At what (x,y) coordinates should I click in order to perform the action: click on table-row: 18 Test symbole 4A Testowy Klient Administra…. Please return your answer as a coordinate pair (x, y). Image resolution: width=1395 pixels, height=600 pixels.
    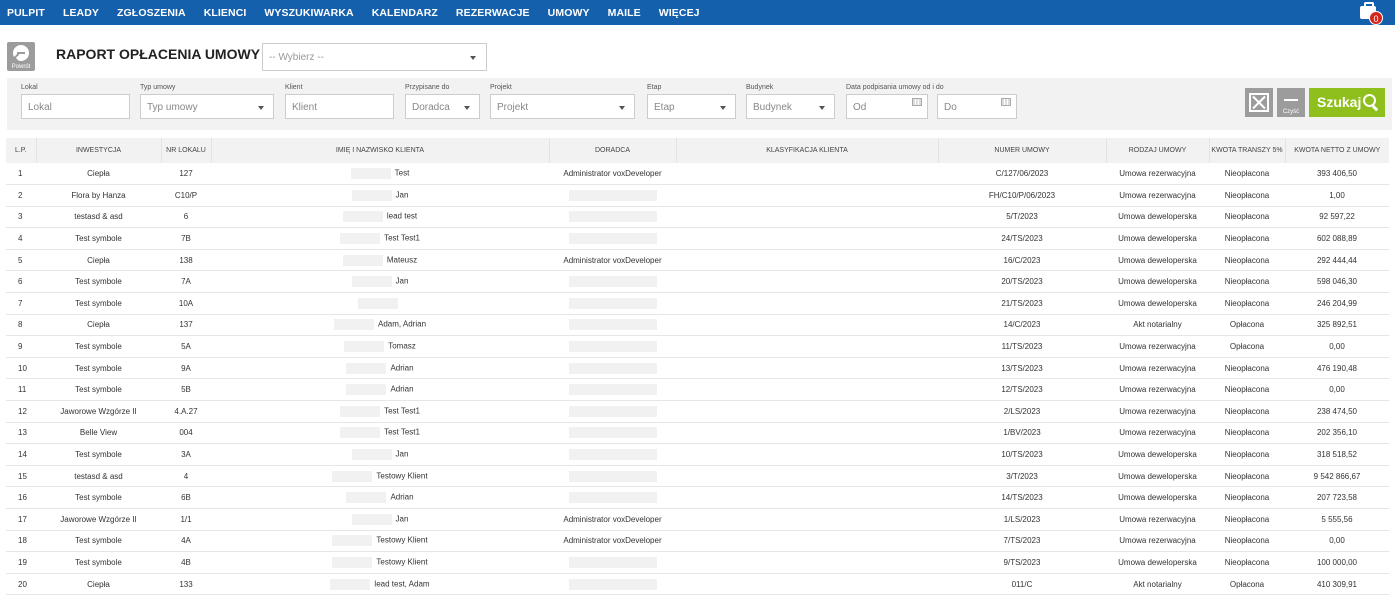
    Looking at the image, I should click on (697, 541).